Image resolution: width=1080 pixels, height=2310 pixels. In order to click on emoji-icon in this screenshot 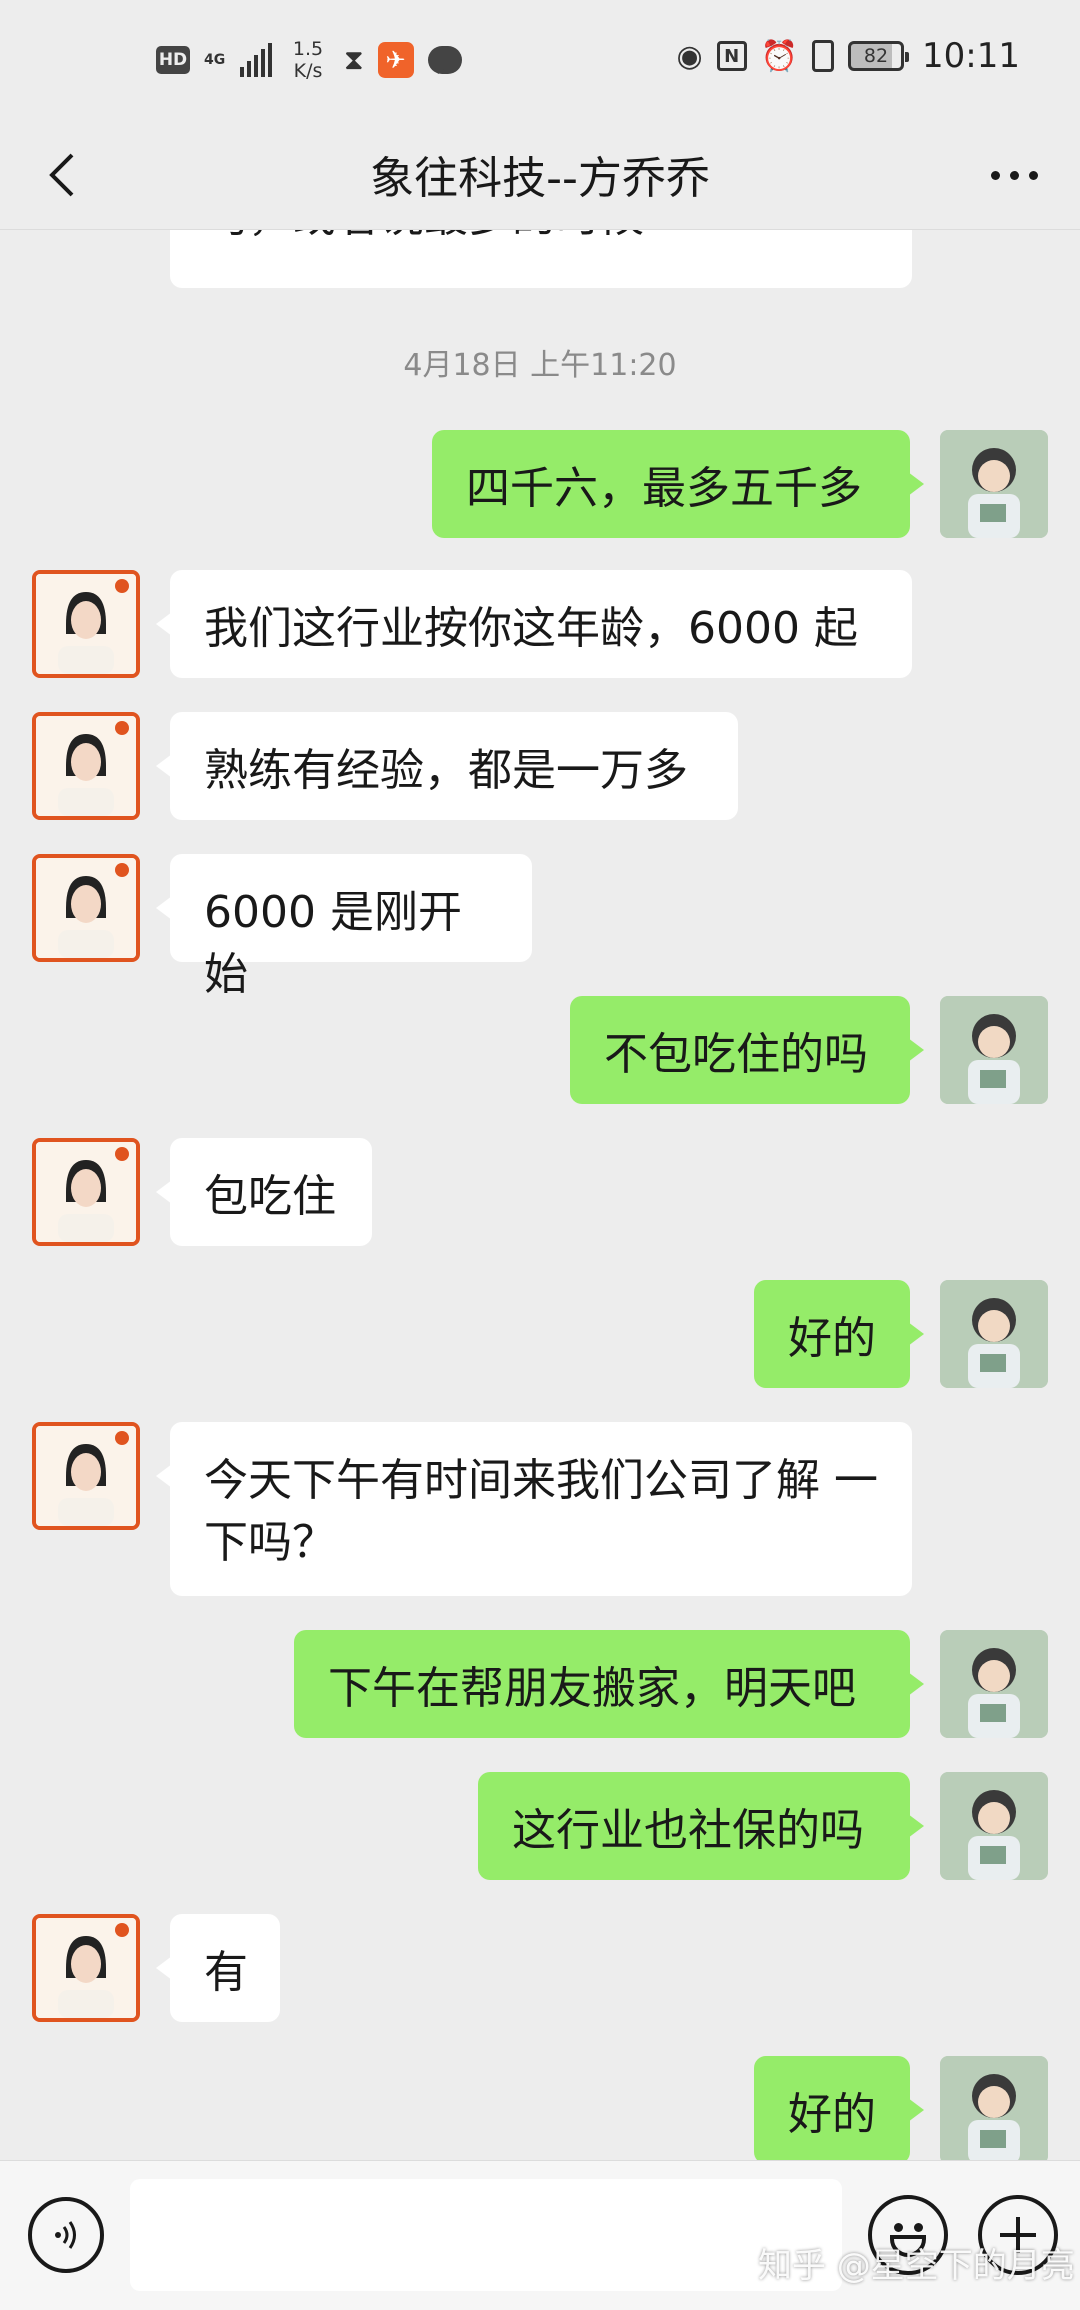, I will do `click(898, 2227)`.